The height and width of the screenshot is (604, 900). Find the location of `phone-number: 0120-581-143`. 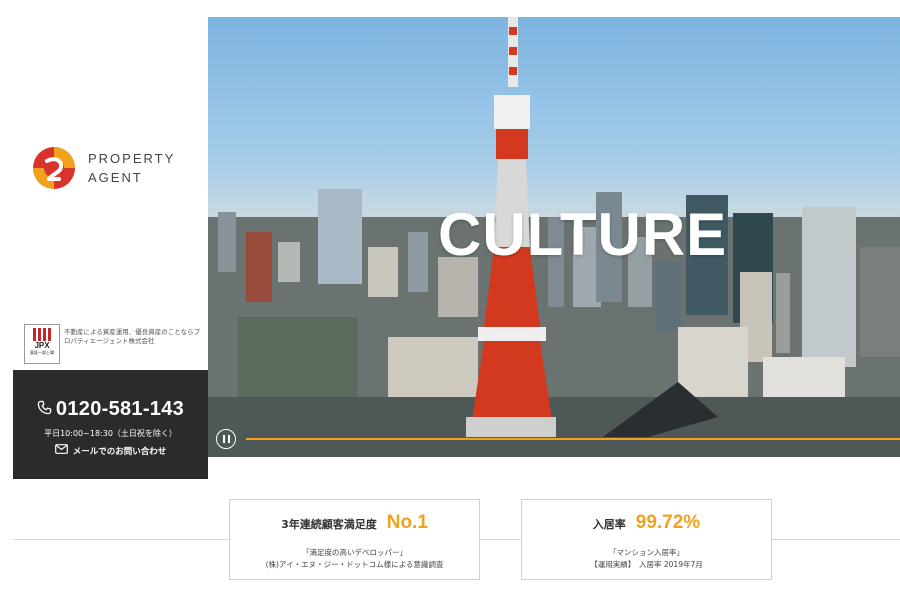

phone-number: 0120-581-143 is located at coordinates (120, 409).